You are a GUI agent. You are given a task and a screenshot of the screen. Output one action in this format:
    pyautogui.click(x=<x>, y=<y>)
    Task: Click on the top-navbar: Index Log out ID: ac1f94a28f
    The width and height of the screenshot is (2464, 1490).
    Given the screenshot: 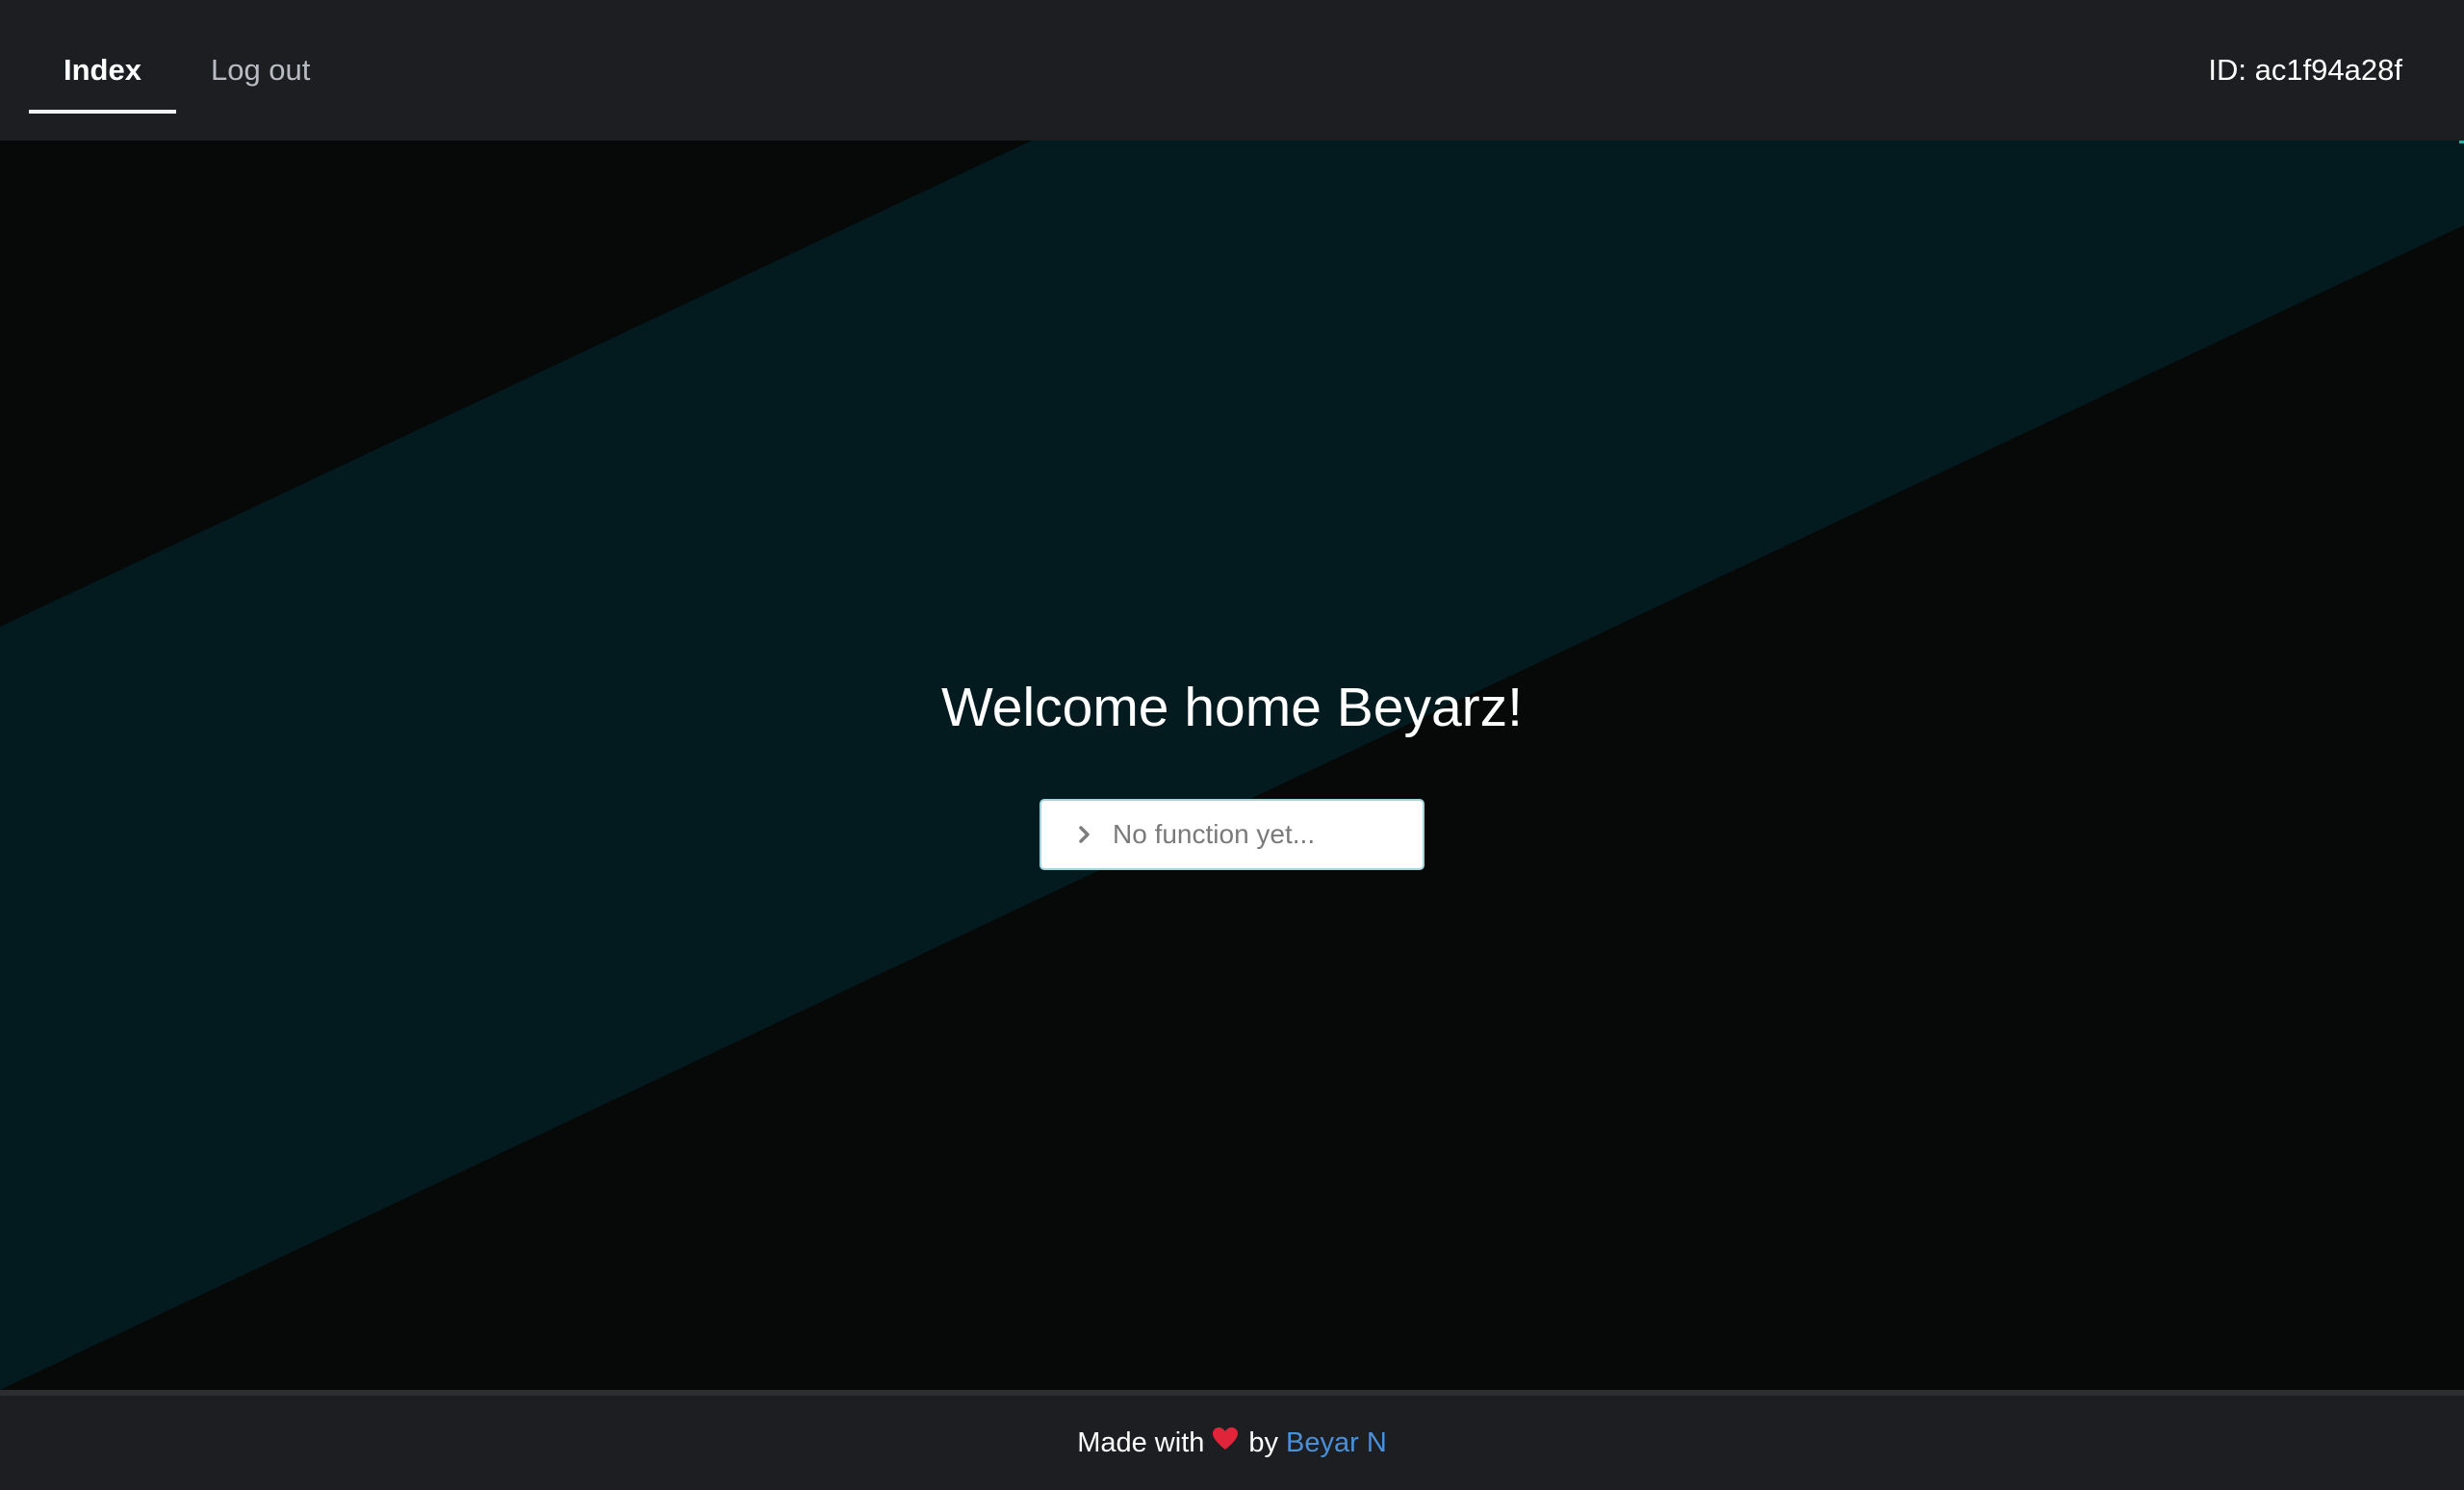 What is the action you would take?
    pyautogui.click(x=1232, y=70)
    